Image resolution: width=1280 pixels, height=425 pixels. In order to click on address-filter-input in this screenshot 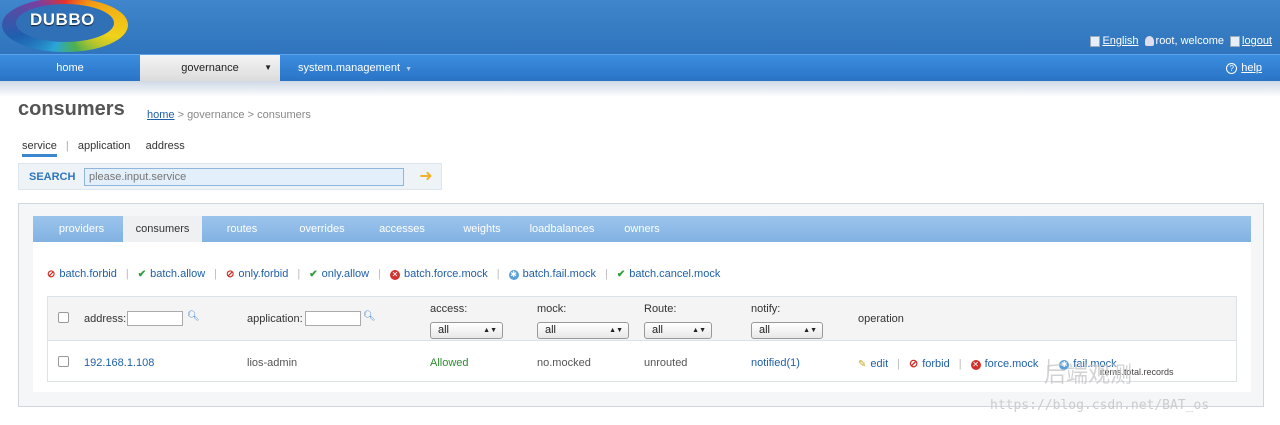, I will do `click(155, 318)`.